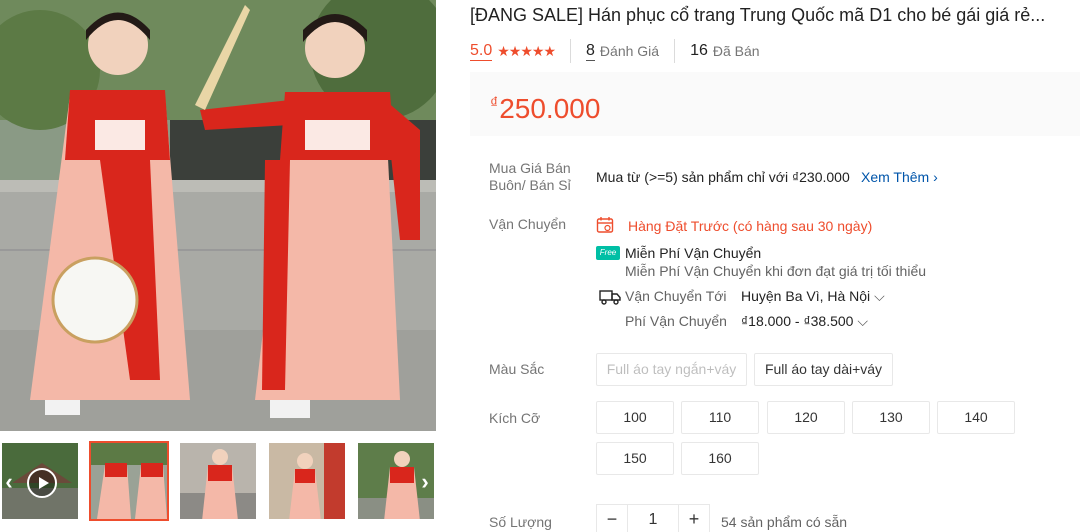  What do you see at coordinates (550, 108) in the screenshot?
I see `price-value: 250.000` at bounding box center [550, 108].